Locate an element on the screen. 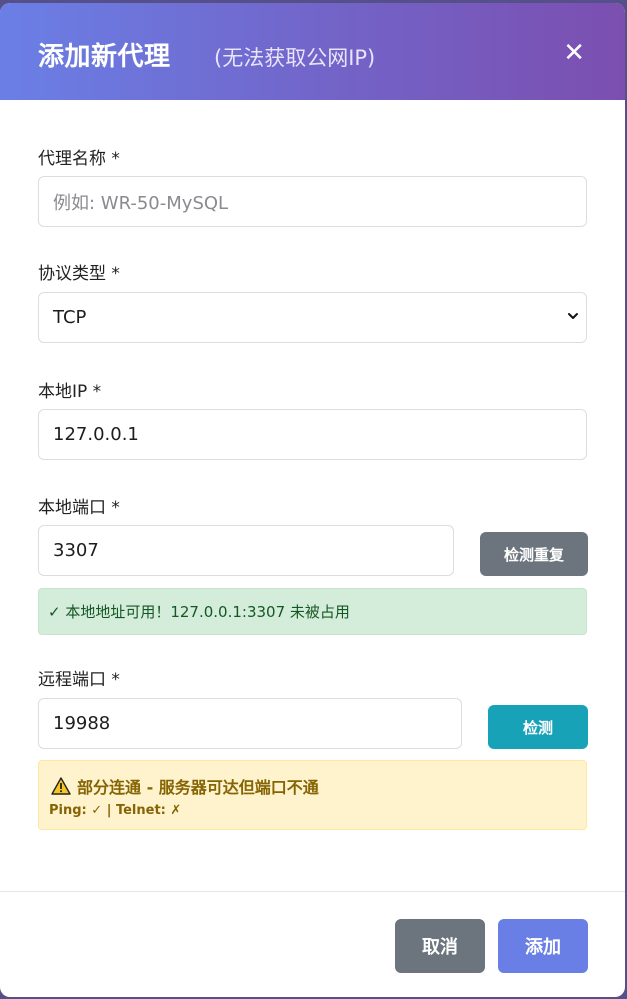 Image resolution: width=627 pixels, height=999 pixels. modal-subtitle: (无法获取公网IP) is located at coordinates (295, 58).